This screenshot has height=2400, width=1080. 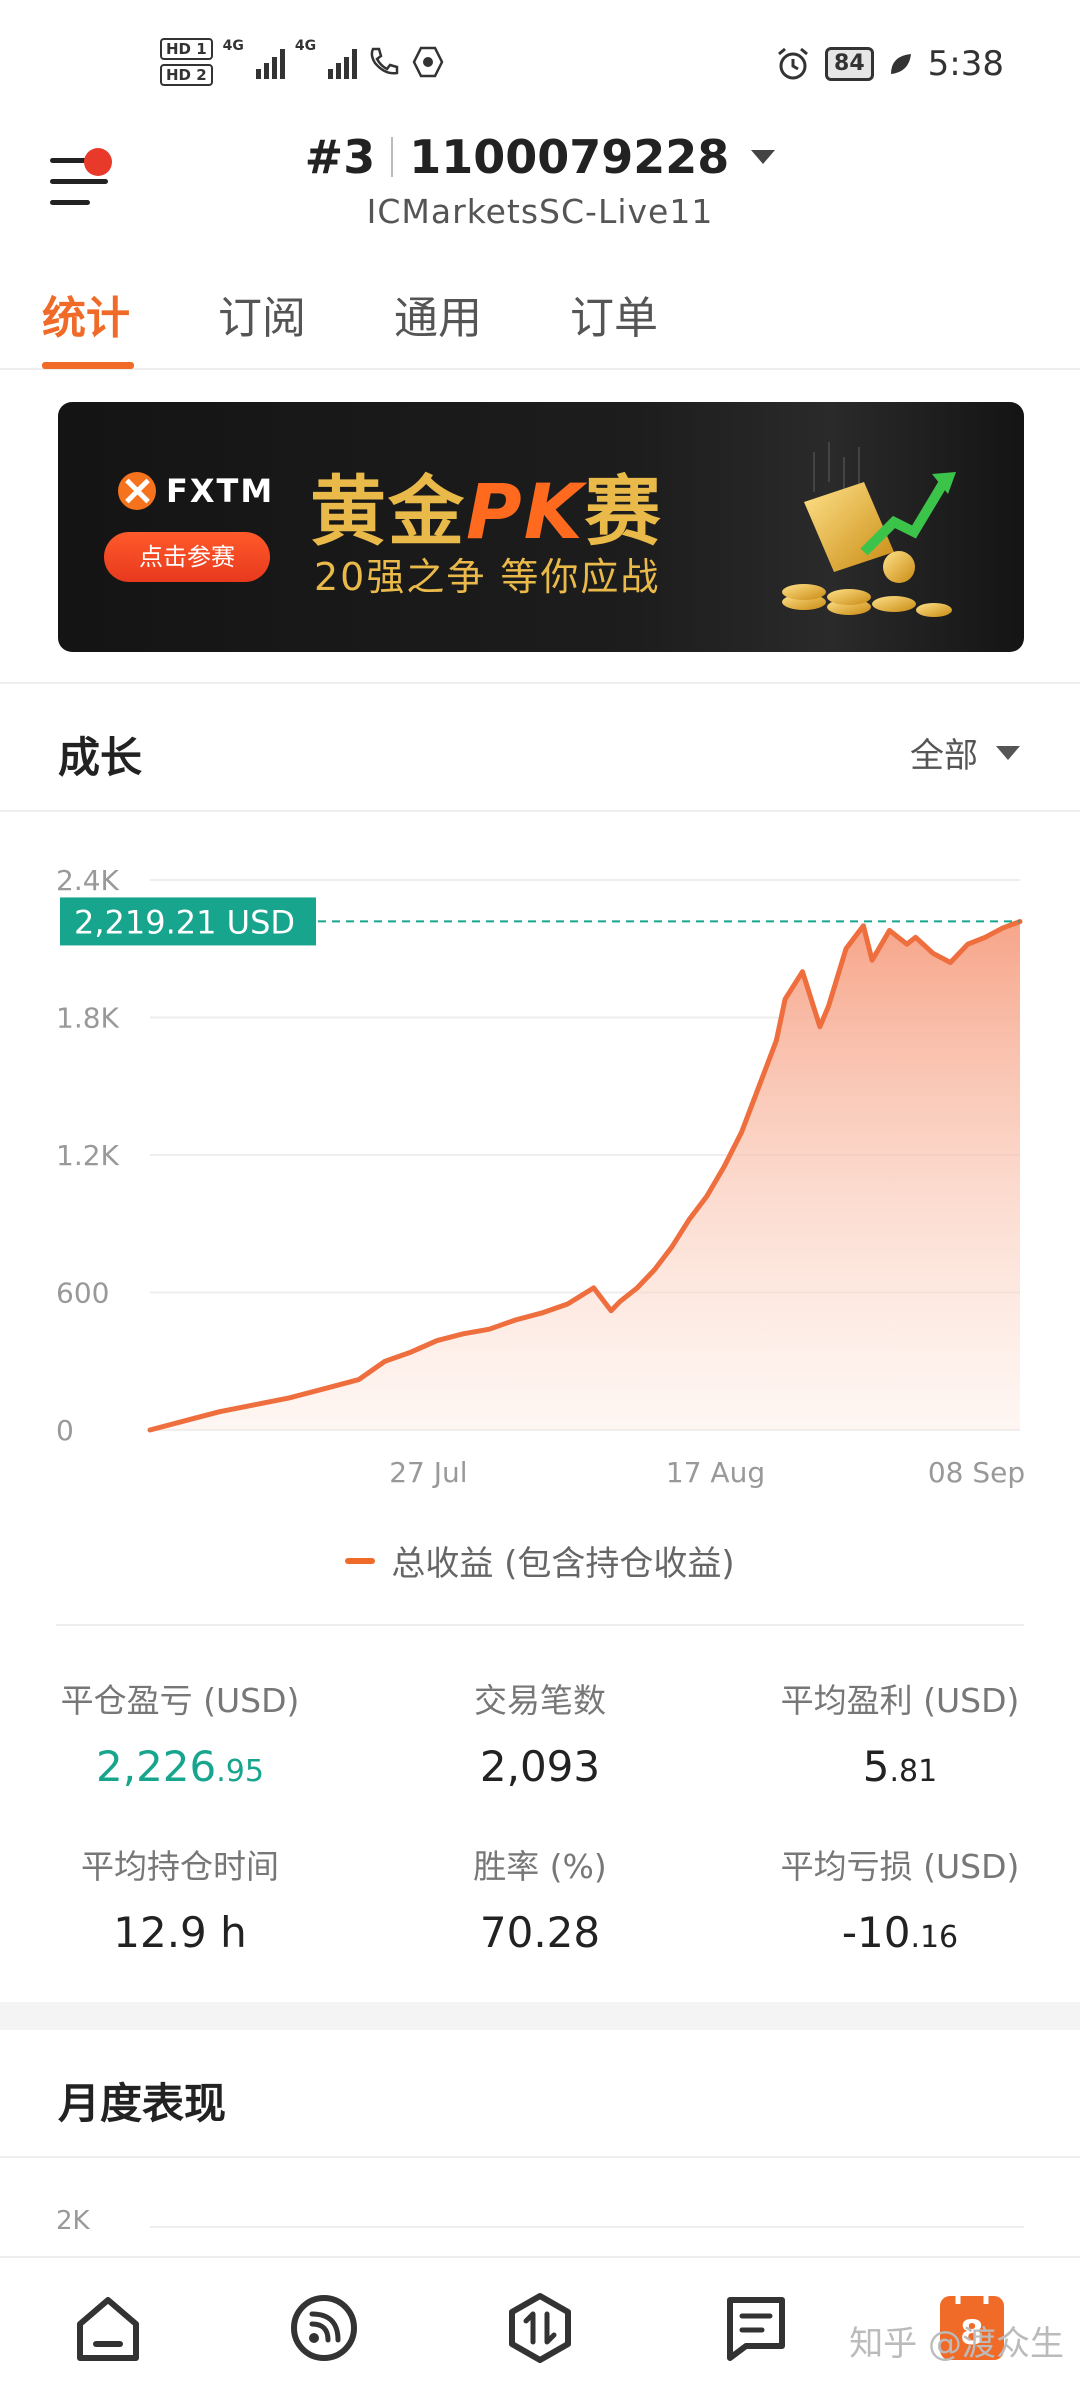 I want to click on status-bar: HD 1 HD 2 4G 4G 84 5:38, so click(x=540, y=60).